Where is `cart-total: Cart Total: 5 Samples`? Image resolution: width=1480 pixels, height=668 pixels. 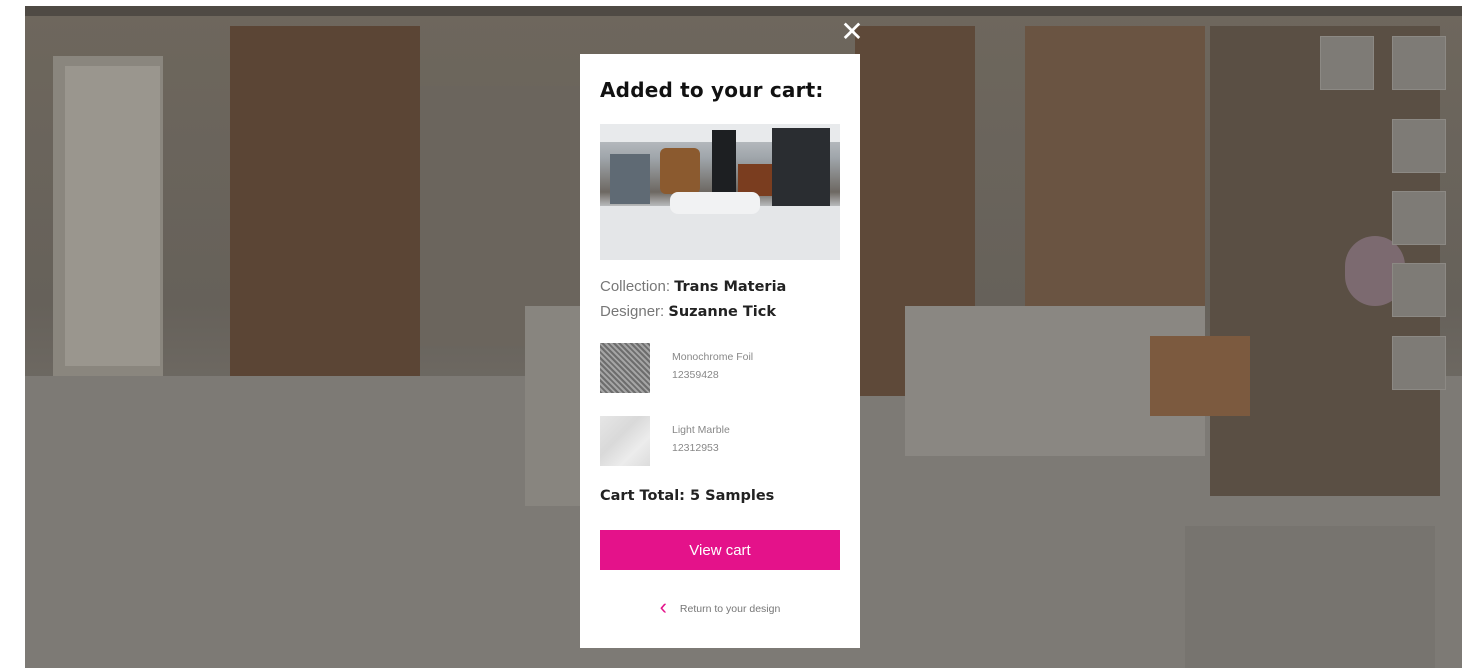
cart-total: Cart Total: 5 Samples is located at coordinates (687, 496).